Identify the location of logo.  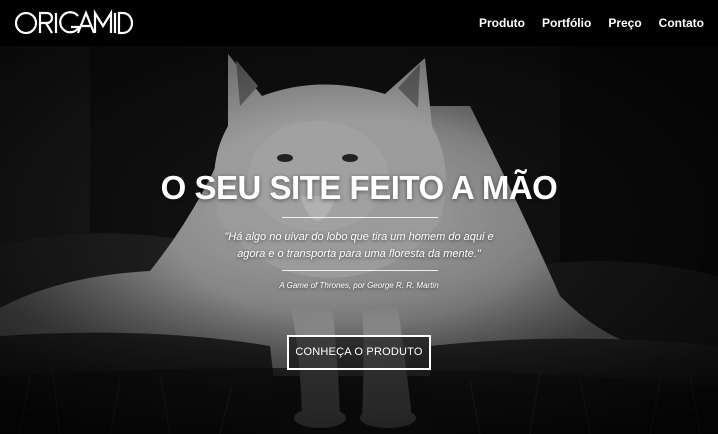
(74, 23).